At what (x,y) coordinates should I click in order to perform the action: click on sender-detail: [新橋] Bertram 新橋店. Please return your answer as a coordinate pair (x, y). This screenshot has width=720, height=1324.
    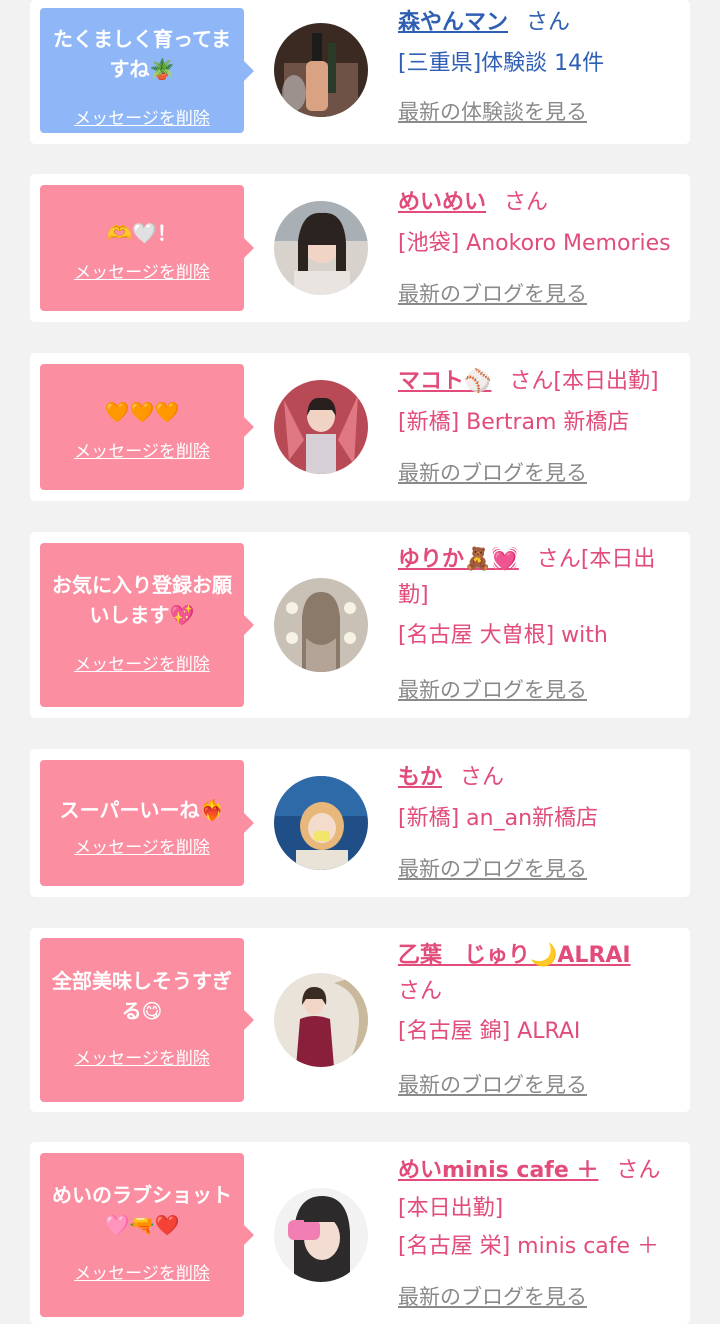
    Looking at the image, I should click on (514, 422).